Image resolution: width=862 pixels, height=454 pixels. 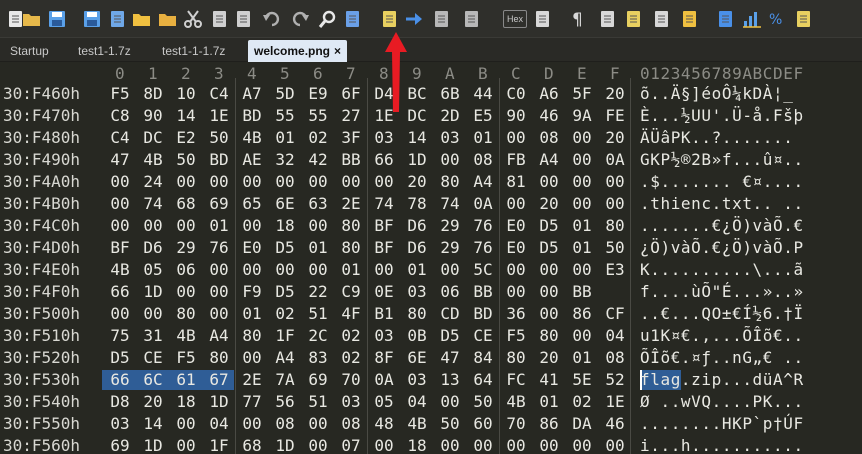 What do you see at coordinates (483, 336) in the screenshot?
I see `hex-byte: CE` at bounding box center [483, 336].